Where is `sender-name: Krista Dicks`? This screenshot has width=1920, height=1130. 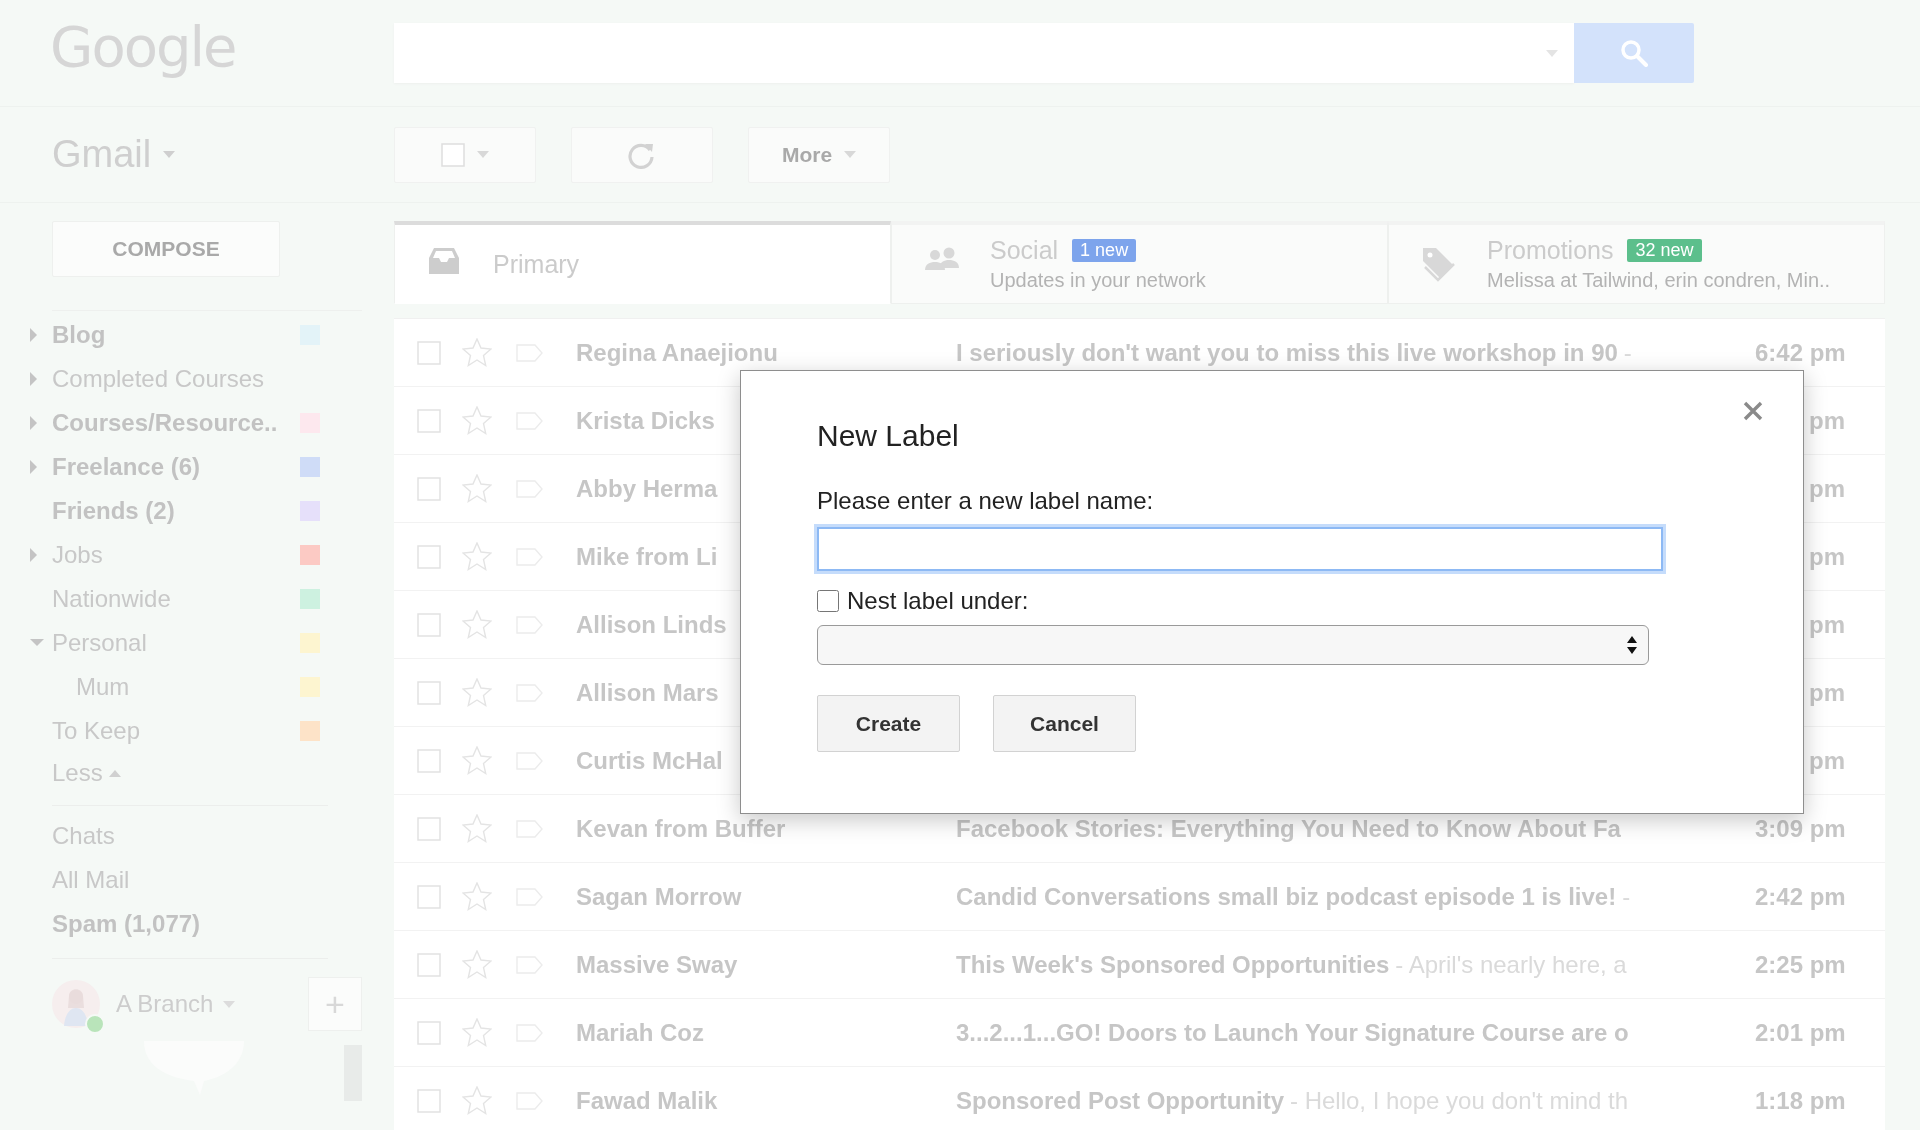
sender-name: Krista Dicks is located at coordinates (645, 420).